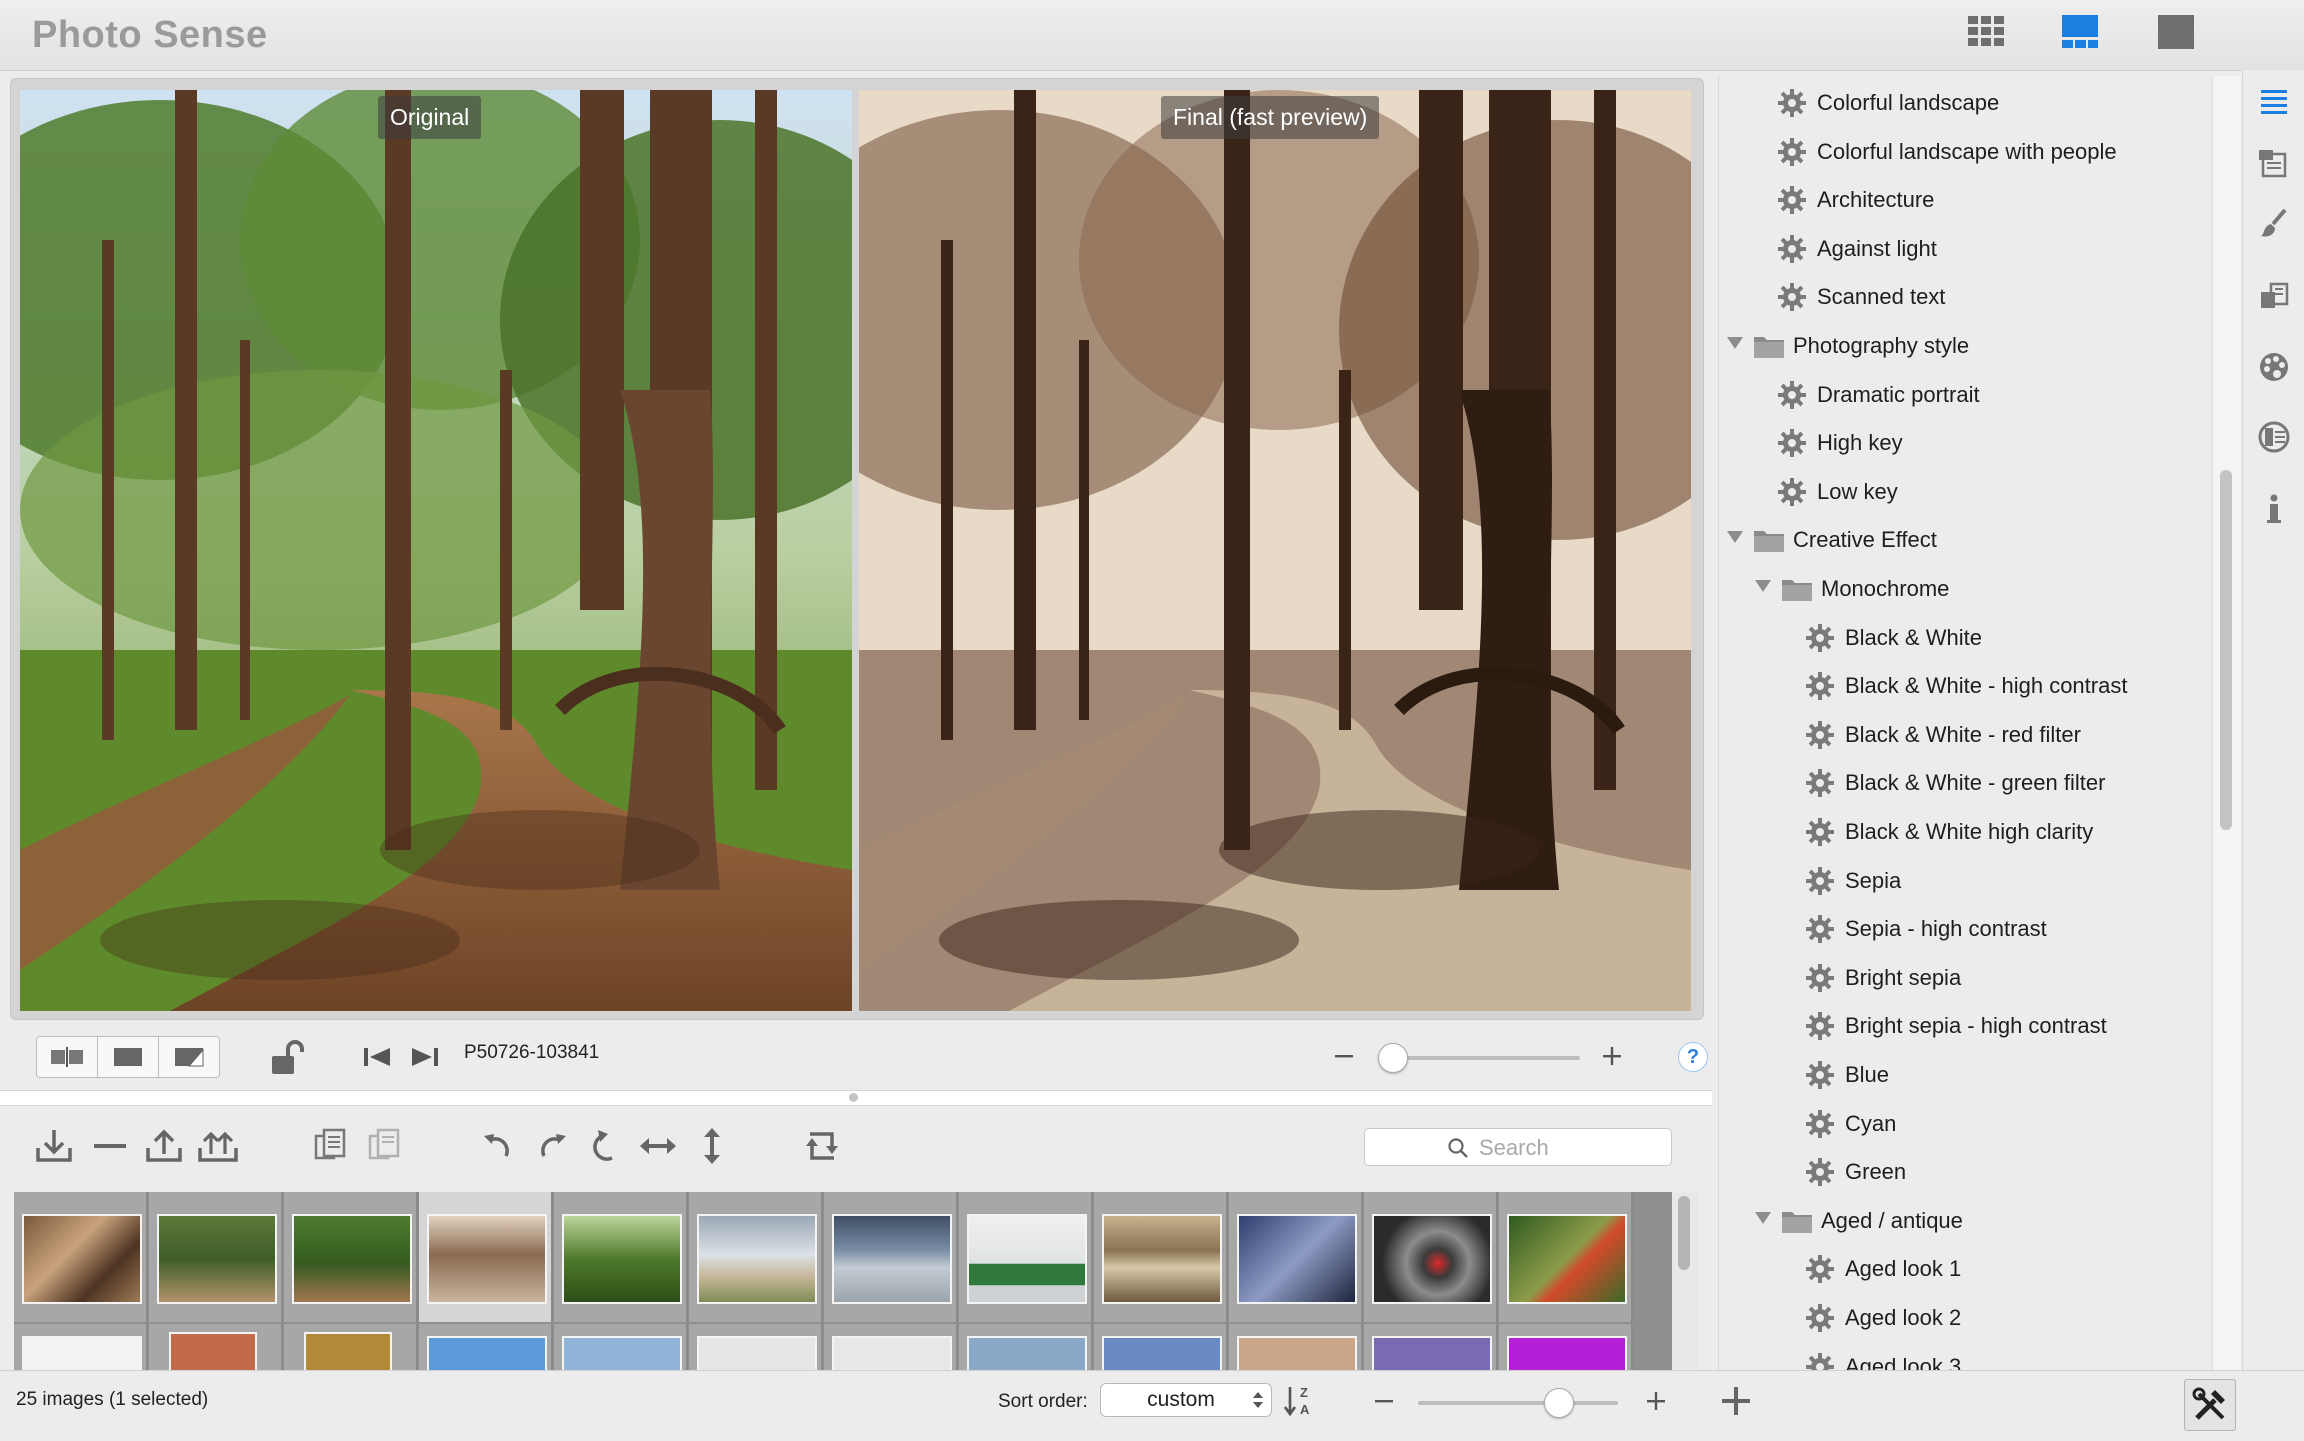  Describe the element at coordinates (1964, 928) in the screenshot. I see `preset-item: Sepia - high contrast` at that location.